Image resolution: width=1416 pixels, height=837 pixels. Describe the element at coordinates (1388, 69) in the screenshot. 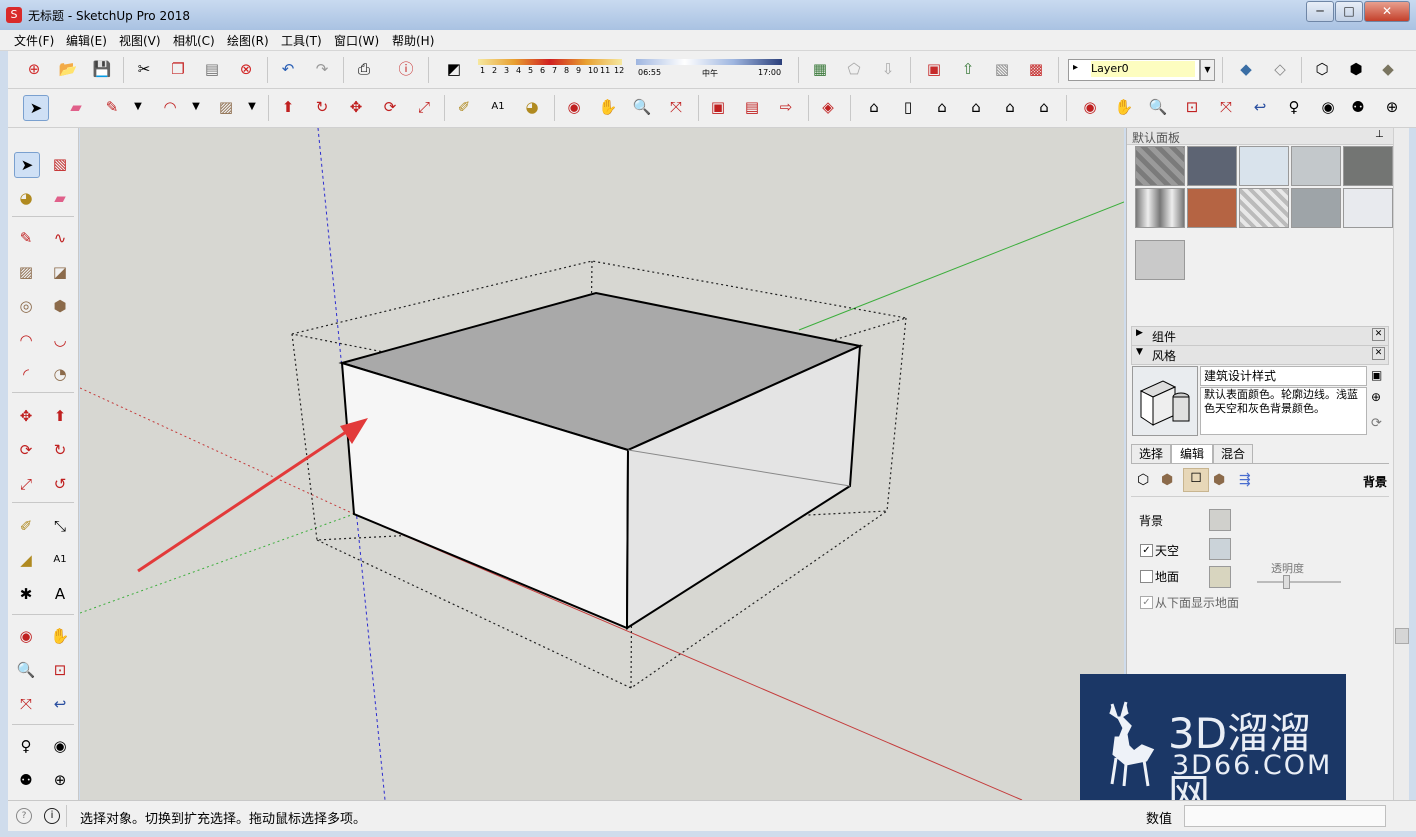

I see `shaded-icon: ◆` at that location.